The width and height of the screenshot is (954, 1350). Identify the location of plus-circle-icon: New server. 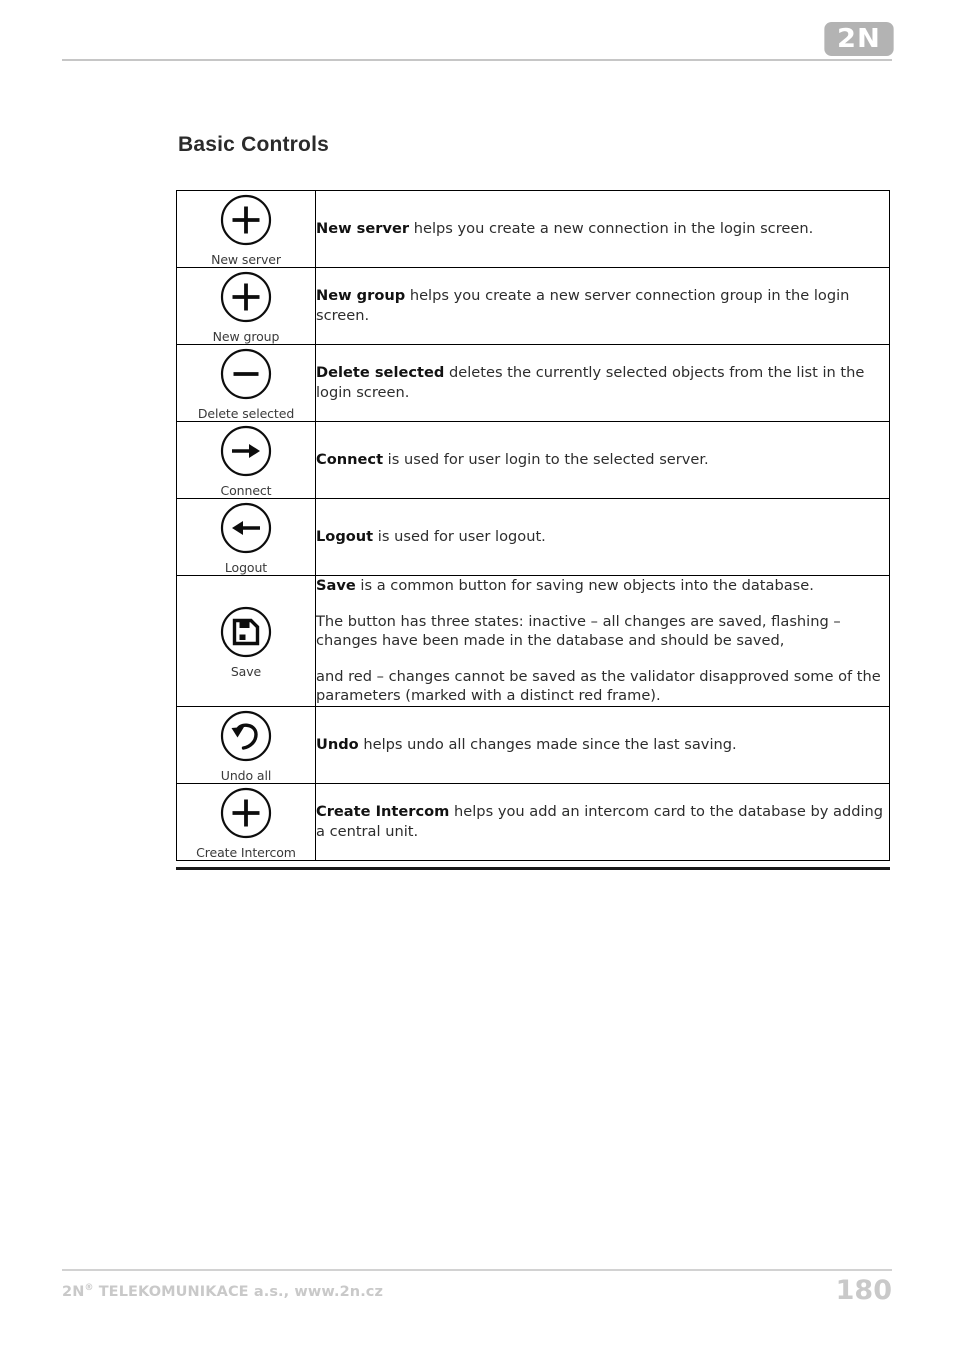
(246, 229).